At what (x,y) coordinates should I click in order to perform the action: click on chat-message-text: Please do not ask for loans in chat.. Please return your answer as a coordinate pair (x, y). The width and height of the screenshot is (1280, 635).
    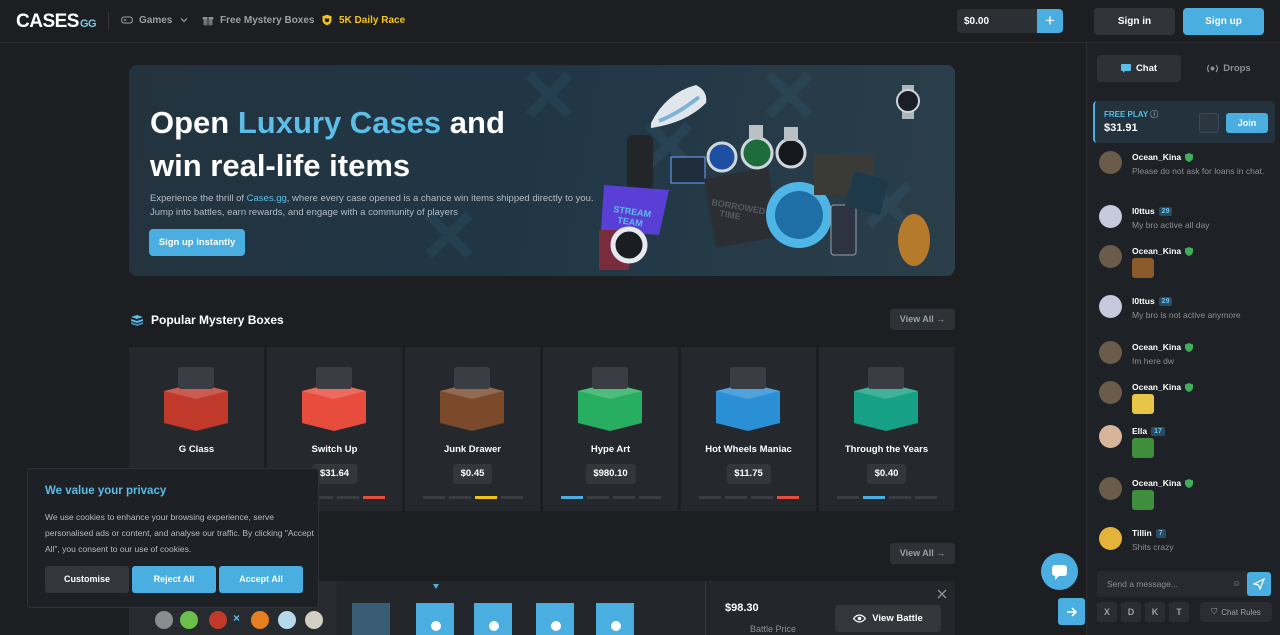
    Looking at the image, I should click on (1198, 171).